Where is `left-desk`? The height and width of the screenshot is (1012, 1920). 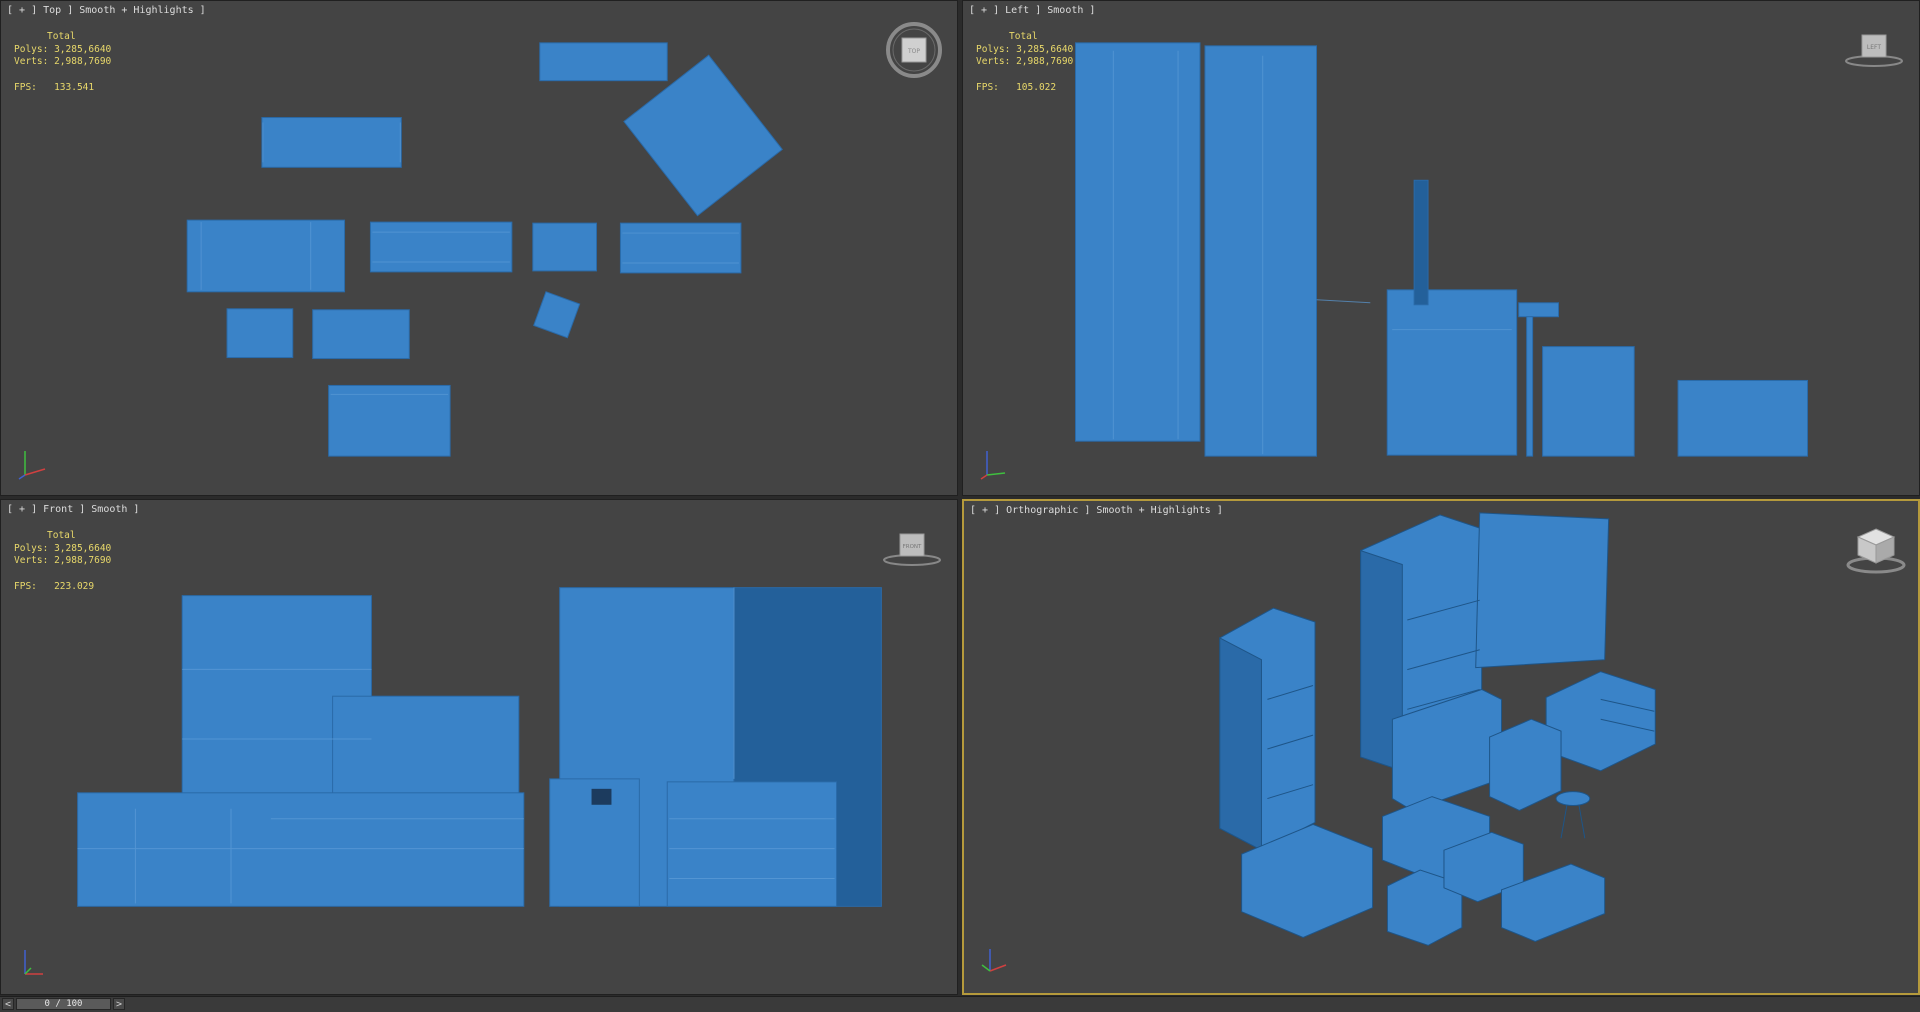
left-desk is located at coordinates (1452, 372).